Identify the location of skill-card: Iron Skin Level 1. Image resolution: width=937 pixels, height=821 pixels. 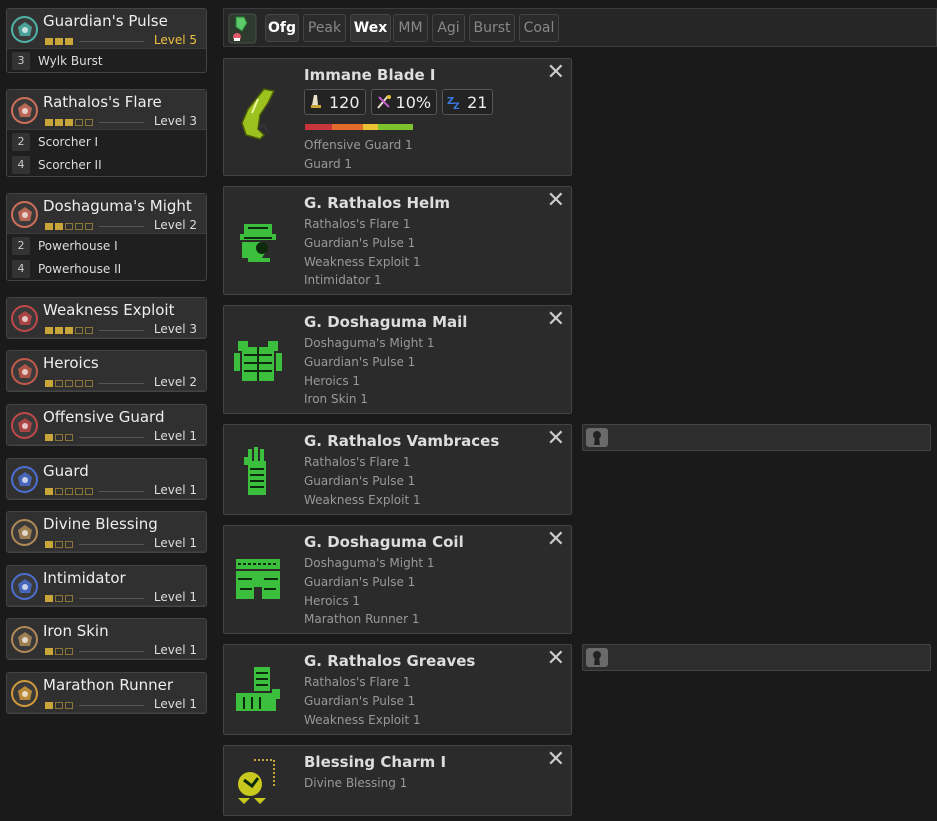
(106, 639).